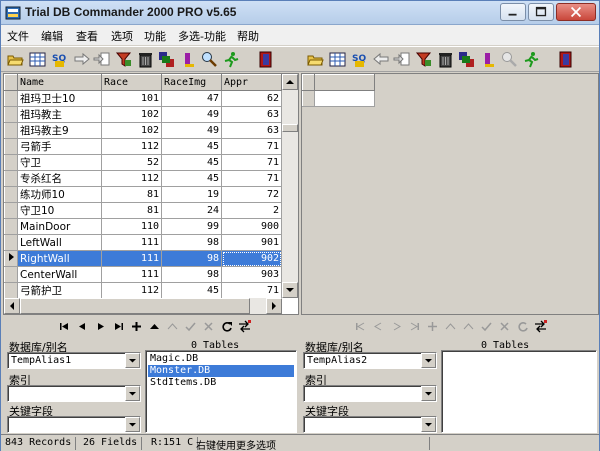  What do you see at coordinates (381, 59) in the screenshot?
I see `copy-left-button` at bounding box center [381, 59].